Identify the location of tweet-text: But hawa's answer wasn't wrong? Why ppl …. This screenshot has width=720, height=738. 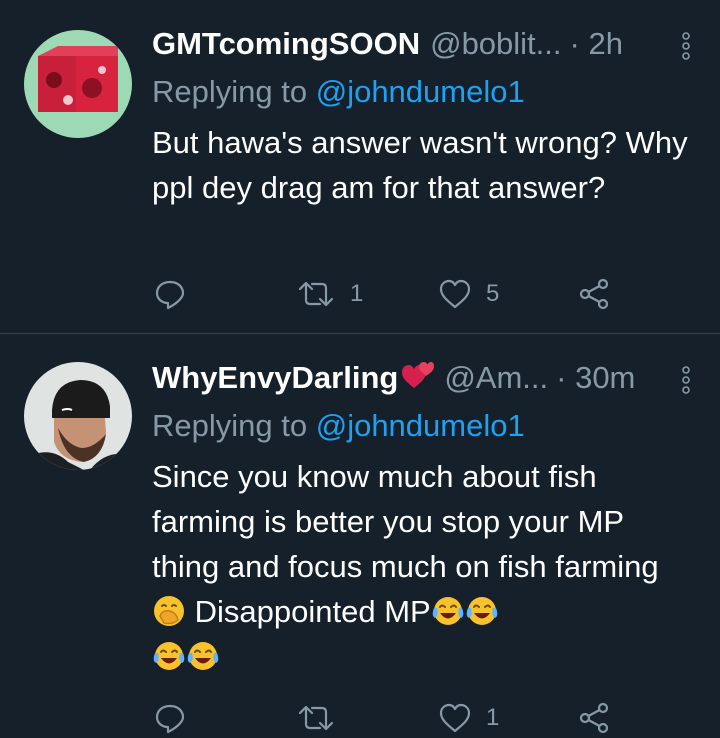
(420, 165).